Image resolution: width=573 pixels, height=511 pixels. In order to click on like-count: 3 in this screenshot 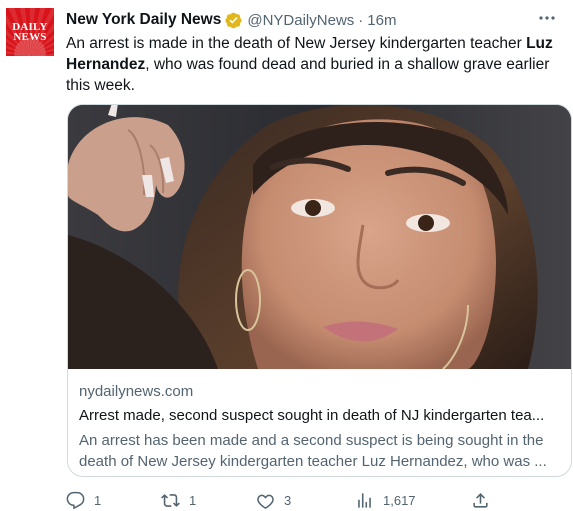, I will do `click(288, 500)`.